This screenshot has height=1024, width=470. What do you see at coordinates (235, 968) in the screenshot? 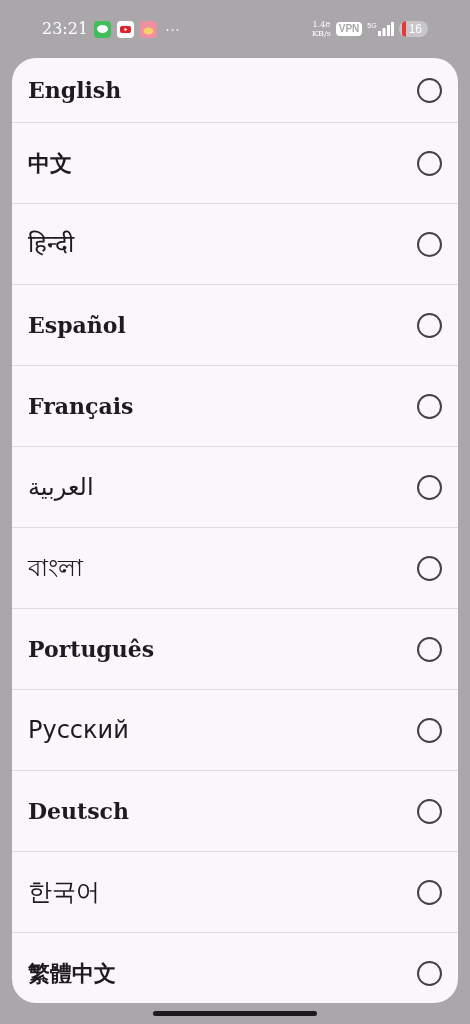
I see `language-option: 繁體中文` at bounding box center [235, 968].